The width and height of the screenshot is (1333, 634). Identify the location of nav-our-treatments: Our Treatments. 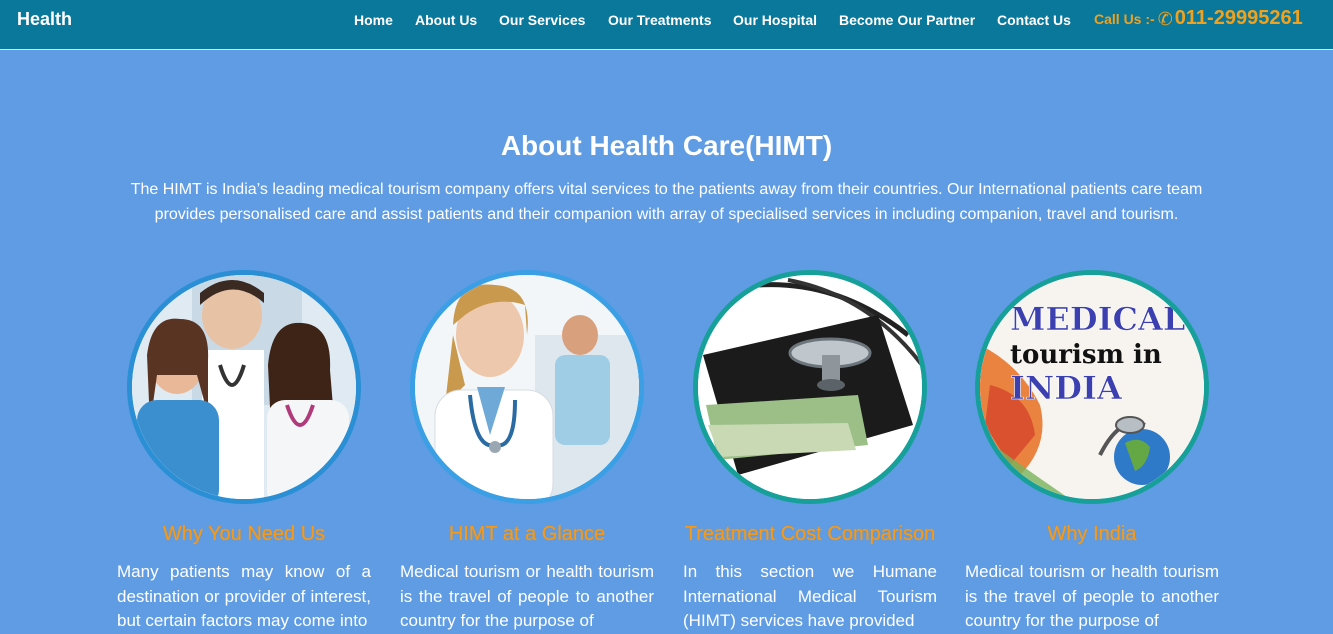
(659, 20).